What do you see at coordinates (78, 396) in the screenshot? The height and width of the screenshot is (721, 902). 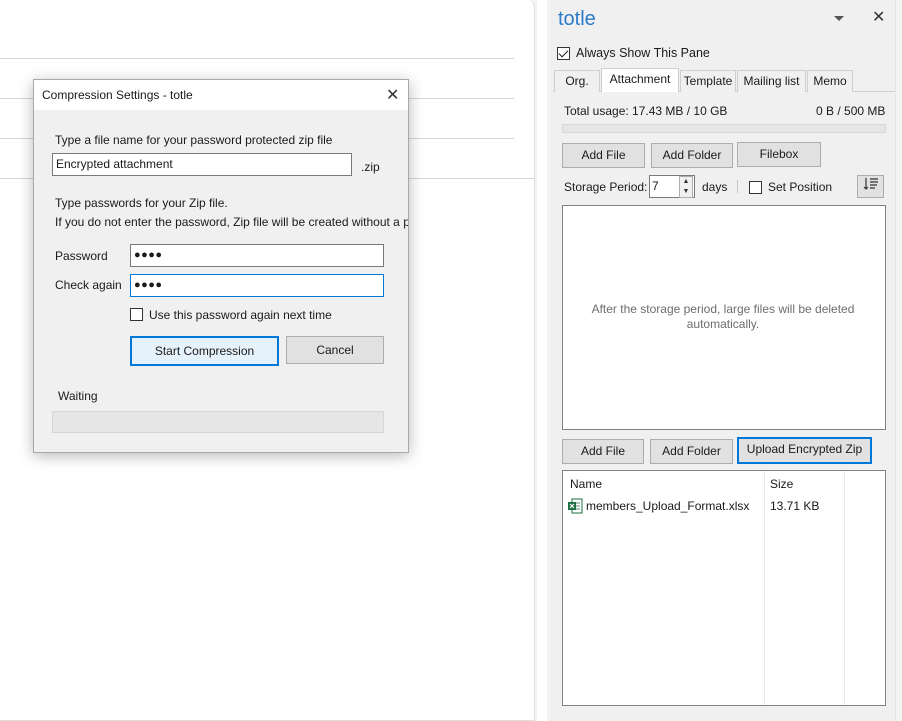 I see `status-label: Waiting` at bounding box center [78, 396].